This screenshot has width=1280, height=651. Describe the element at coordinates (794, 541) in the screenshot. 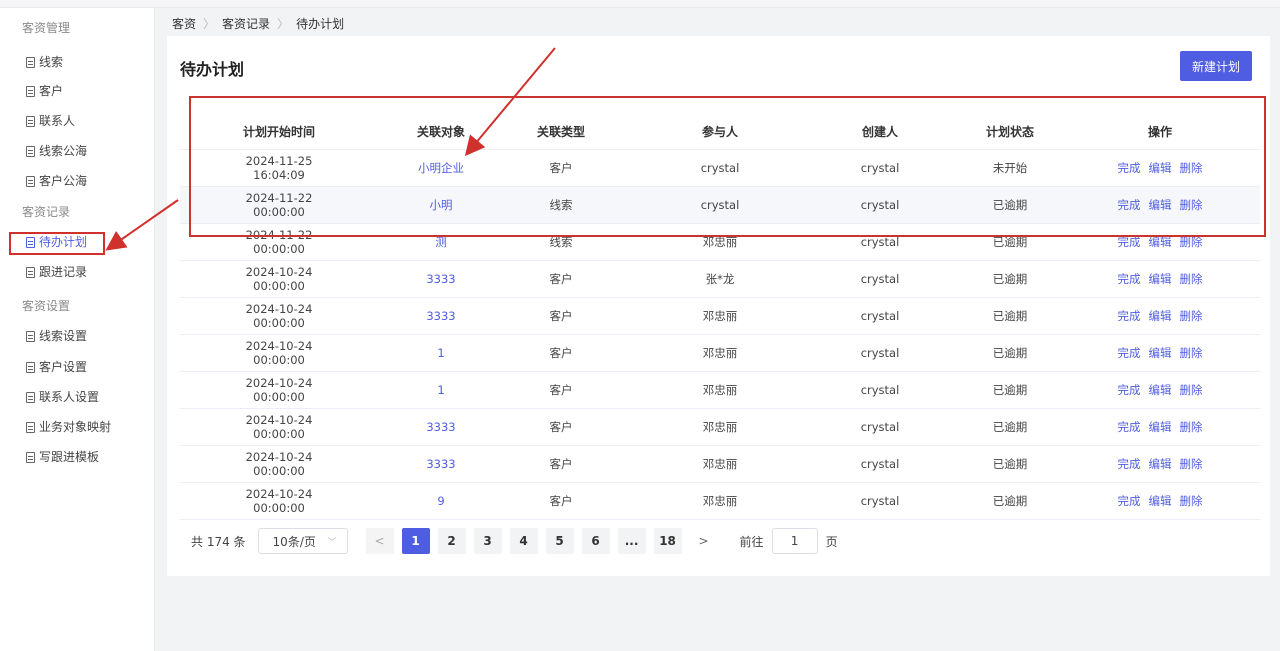

I see `goto-page-input` at that location.